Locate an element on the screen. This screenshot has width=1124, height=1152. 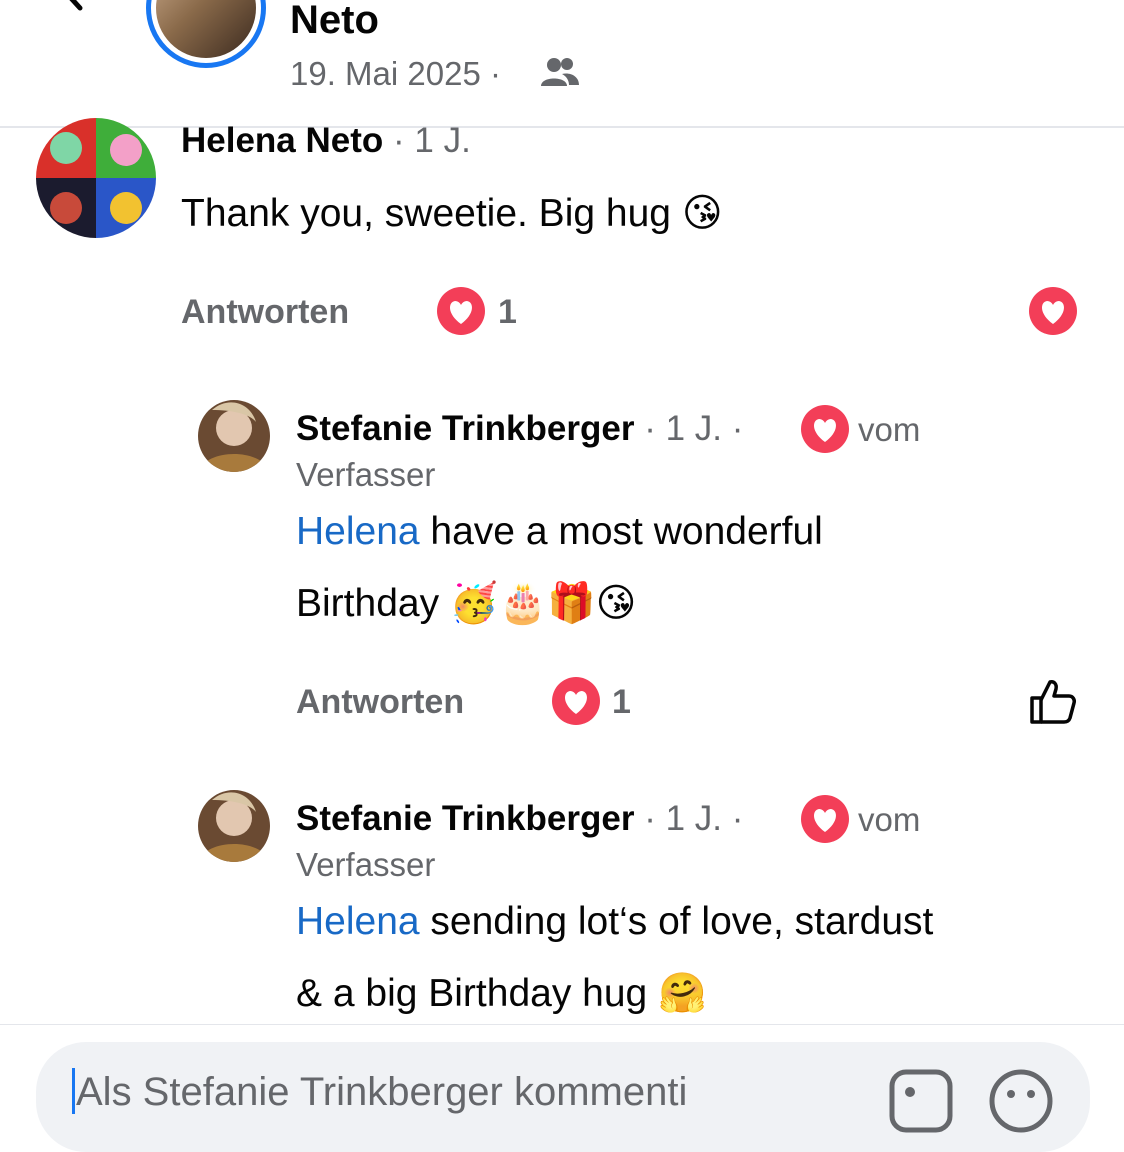
comment-author: Helena Neto · 1 J. is located at coordinates (326, 141).